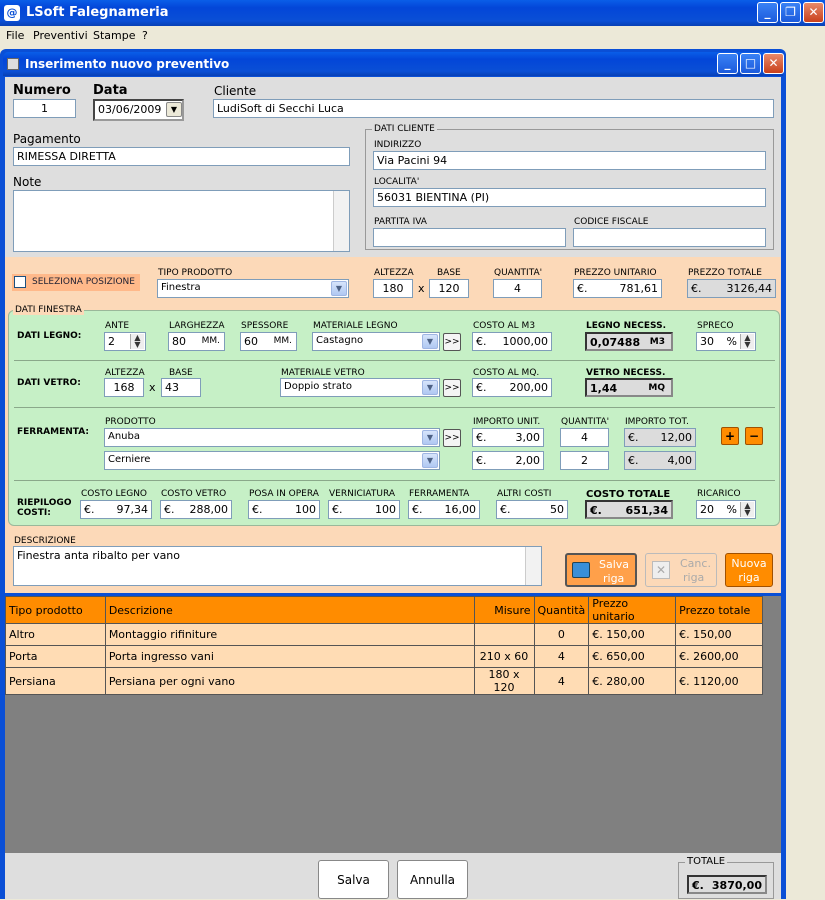 The width and height of the screenshot is (825, 900). I want to click on col-descrizione: Descrizione, so click(289, 610).